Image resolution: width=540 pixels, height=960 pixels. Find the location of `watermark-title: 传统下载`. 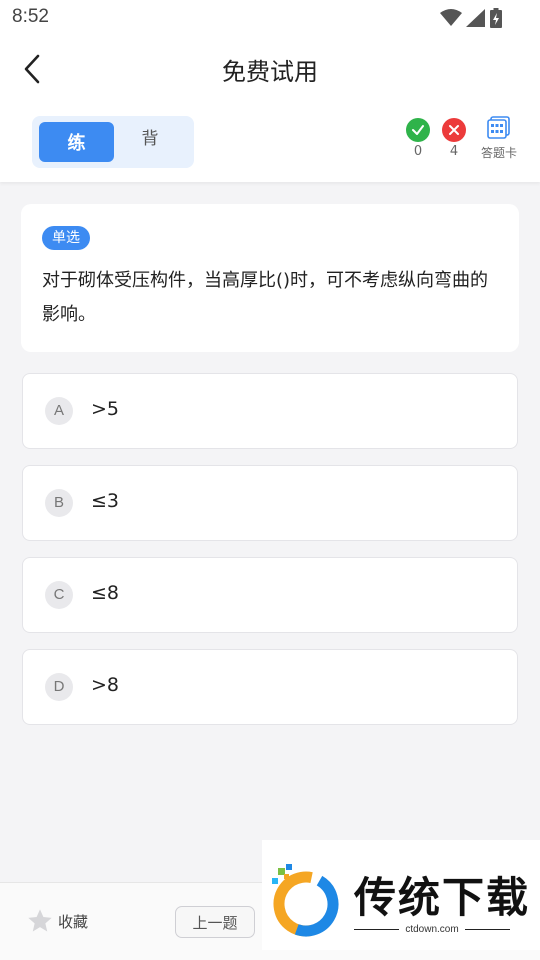

watermark-title: 传统下载 is located at coordinates (442, 897).